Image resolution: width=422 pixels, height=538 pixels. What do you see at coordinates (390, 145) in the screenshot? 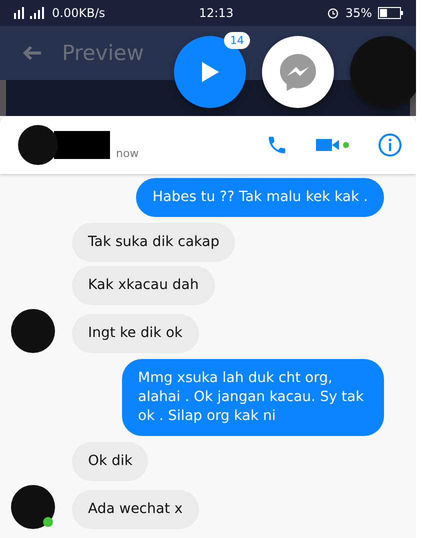
I see `info-icon` at bounding box center [390, 145].